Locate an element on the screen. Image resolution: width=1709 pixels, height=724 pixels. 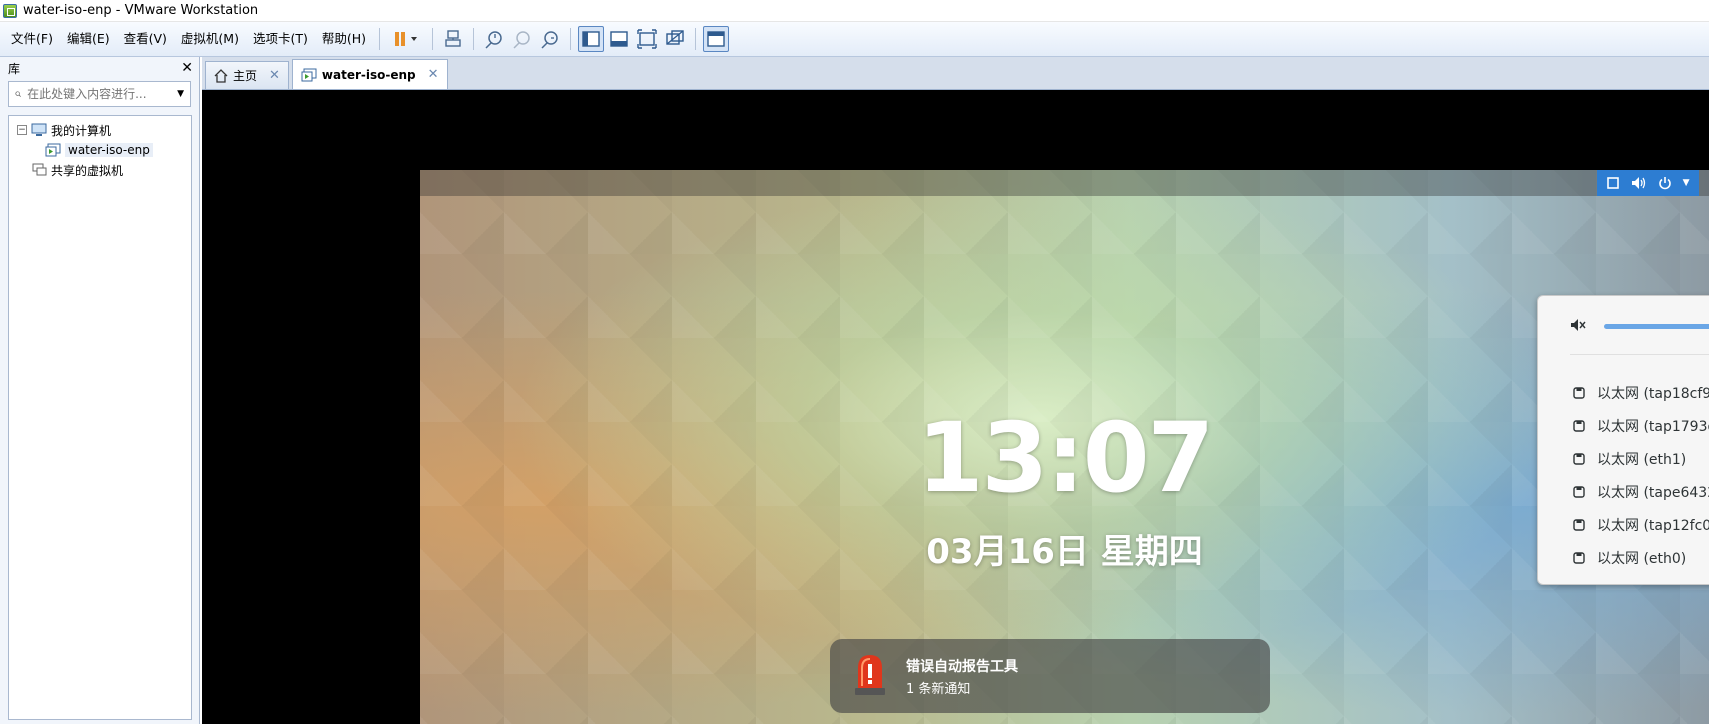
network-item: 以太网 (eth0)已连接▶ is located at coordinates (1623, 557).